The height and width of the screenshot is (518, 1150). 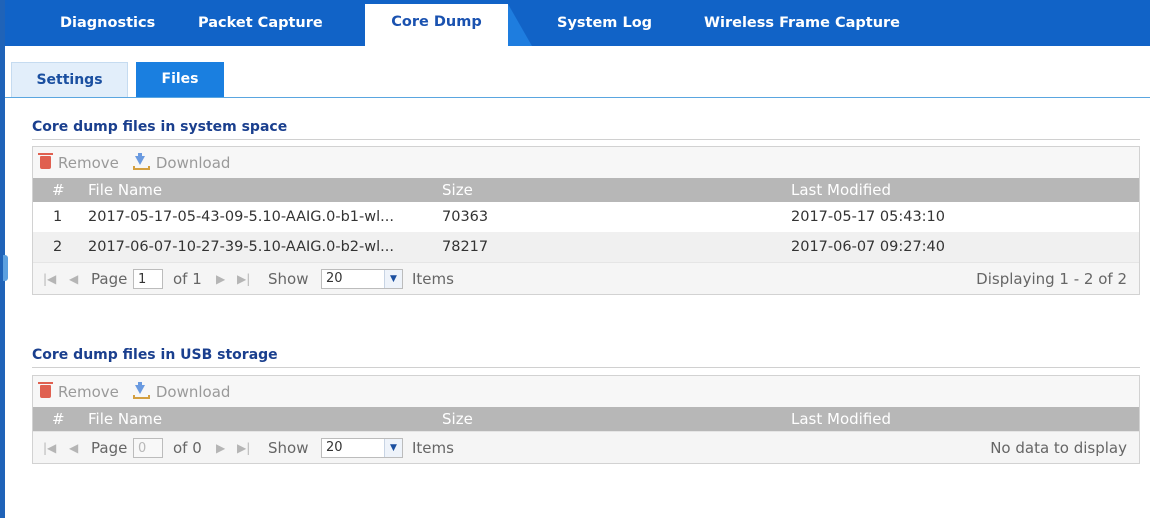 What do you see at coordinates (58, 247) in the screenshot?
I see `row-num: 2` at bounding box center [58, 247].